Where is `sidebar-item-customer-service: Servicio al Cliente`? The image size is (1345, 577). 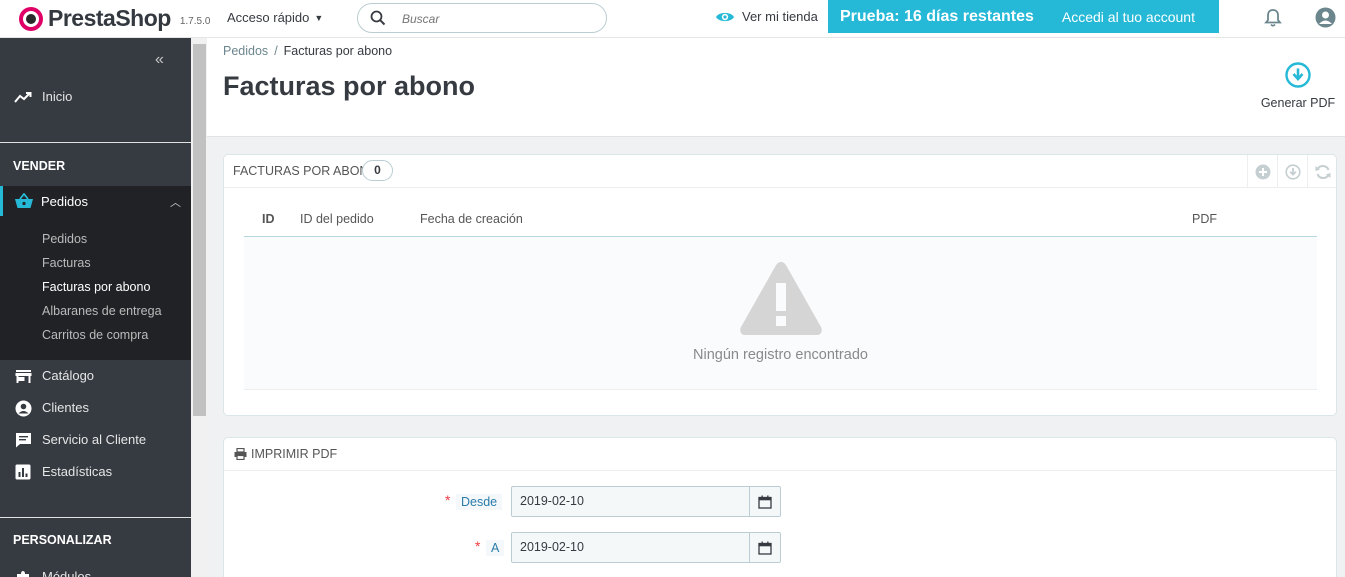 sidebar-item-customer-service: Servicio al Cliente is located at coordinates (95, 440).